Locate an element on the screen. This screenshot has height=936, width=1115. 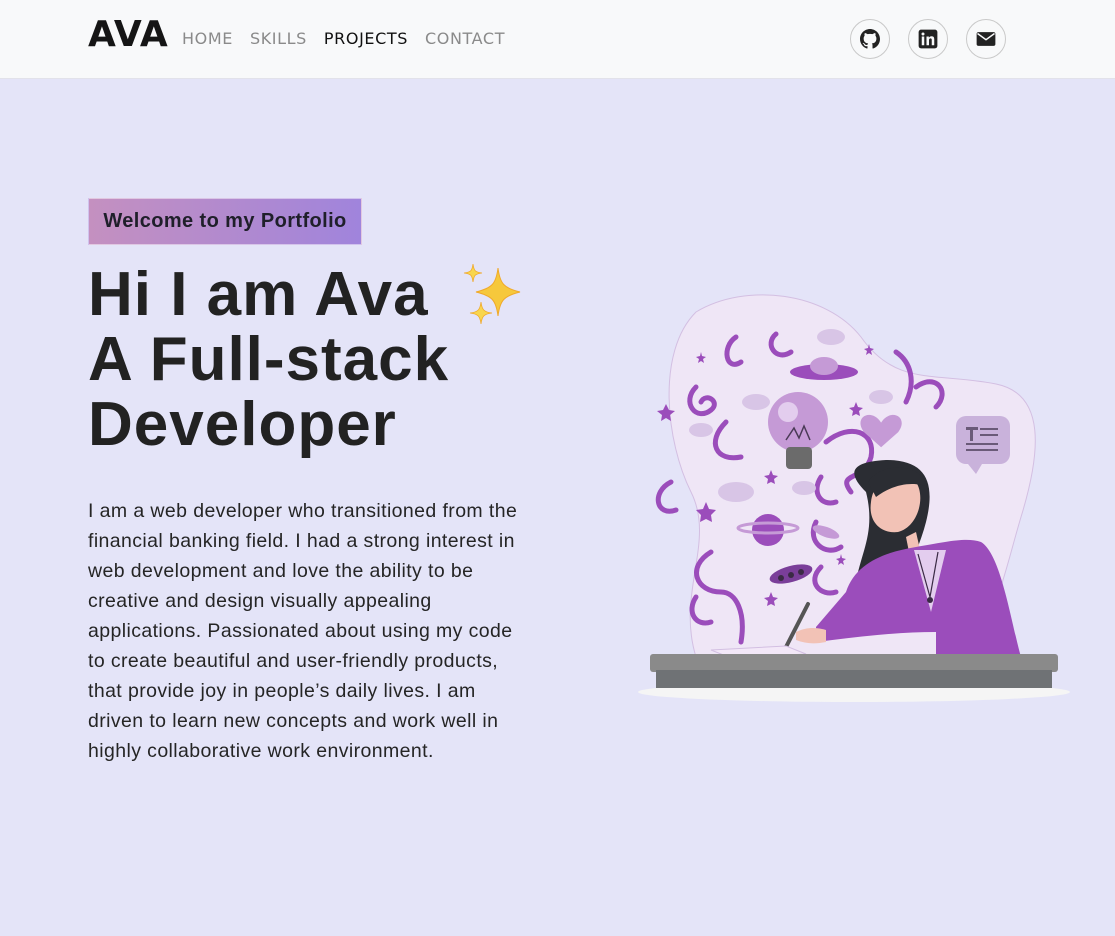
headline-line-1: Hi I am Ava is located at coordinates (258, 294).